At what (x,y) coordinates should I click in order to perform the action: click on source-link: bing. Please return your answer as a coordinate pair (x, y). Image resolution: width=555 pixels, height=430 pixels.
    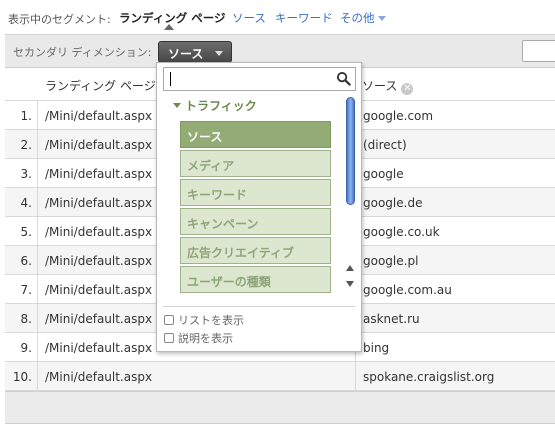
    Looking at the image, I should click on (455, 347).